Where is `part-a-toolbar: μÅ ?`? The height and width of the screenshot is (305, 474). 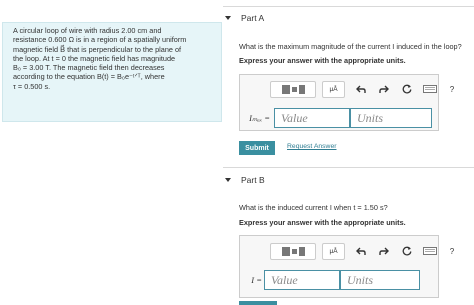 part-a-toolbar: μÅ ? is located at coordinates (364, 89).